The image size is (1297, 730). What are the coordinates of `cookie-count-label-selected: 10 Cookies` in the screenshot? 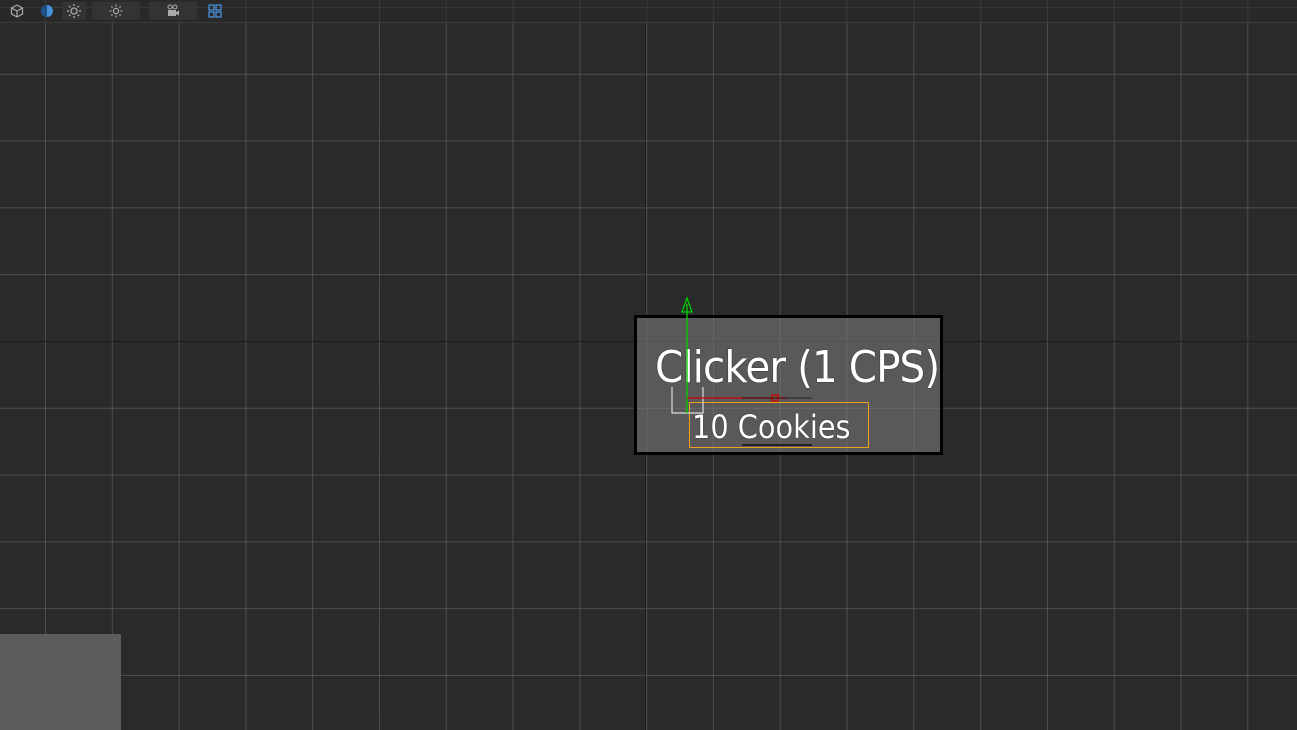 It's located at (779, 425).